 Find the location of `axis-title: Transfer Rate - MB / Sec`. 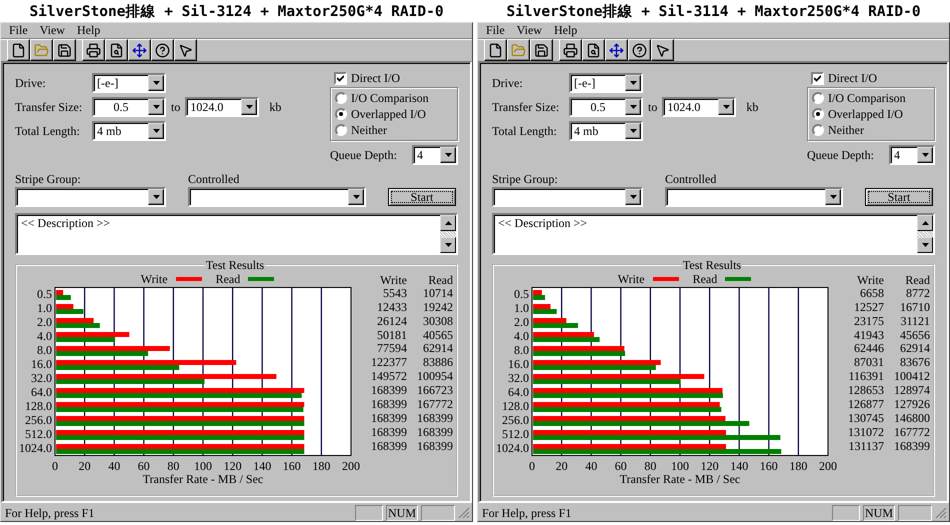

axis-title: Transfer Rate - MB / Sec is located at coordinates (680, 479).